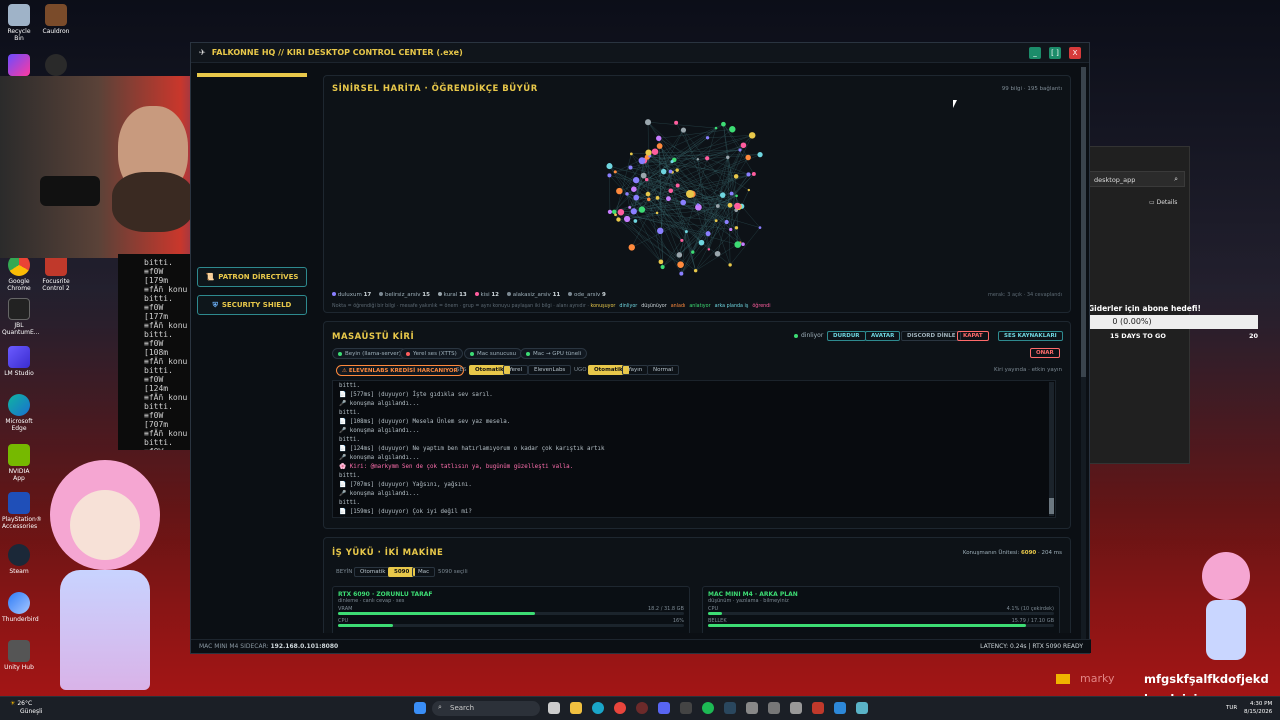  What do you see at coordinates (420, 708) in the screenshot?
I see `windows-start-icon` at bounding box center [420, 708].